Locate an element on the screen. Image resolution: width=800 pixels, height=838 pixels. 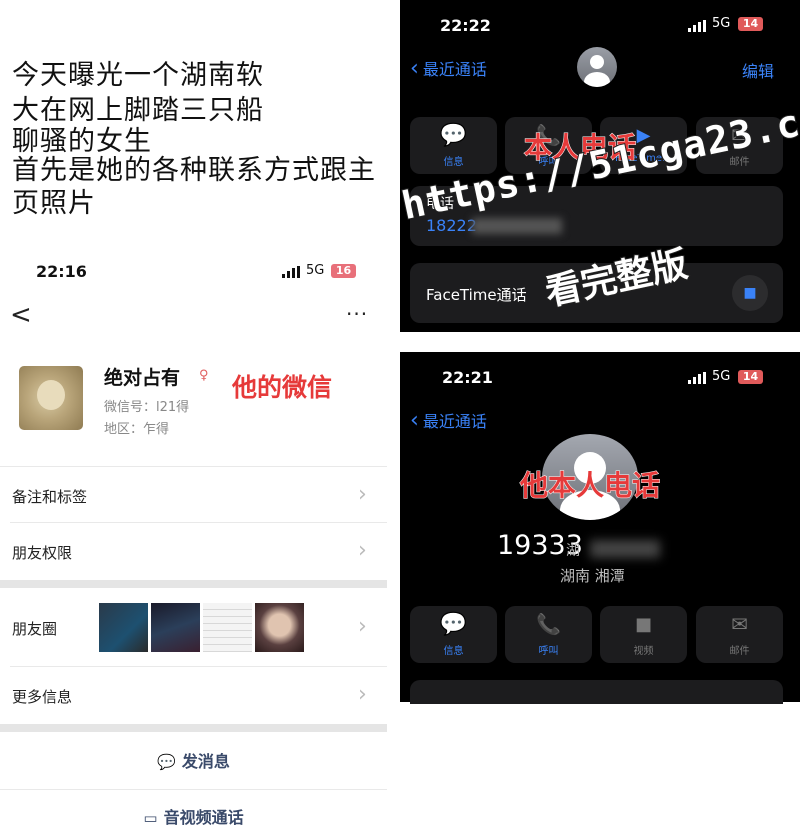
headline-line: 页照片 is located at coordinates (54, 203).